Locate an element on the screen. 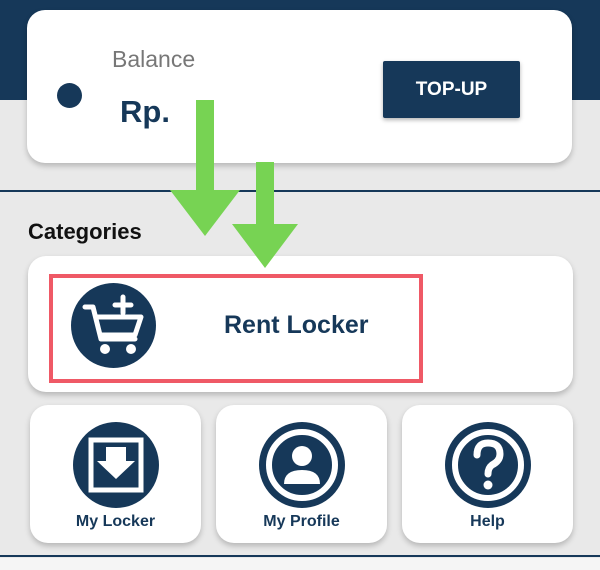 This screenshot has height=570, width=600. top-up-button: TOP-UP is located at coordinates (451, 89).